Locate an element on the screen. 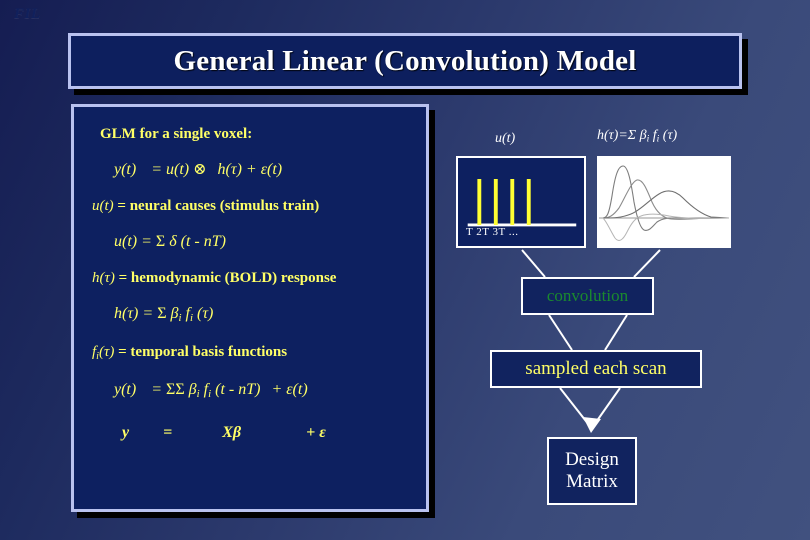 This screenshot has width=810, height=540. convolution-label: convolution is located at coordinates (587, 295).